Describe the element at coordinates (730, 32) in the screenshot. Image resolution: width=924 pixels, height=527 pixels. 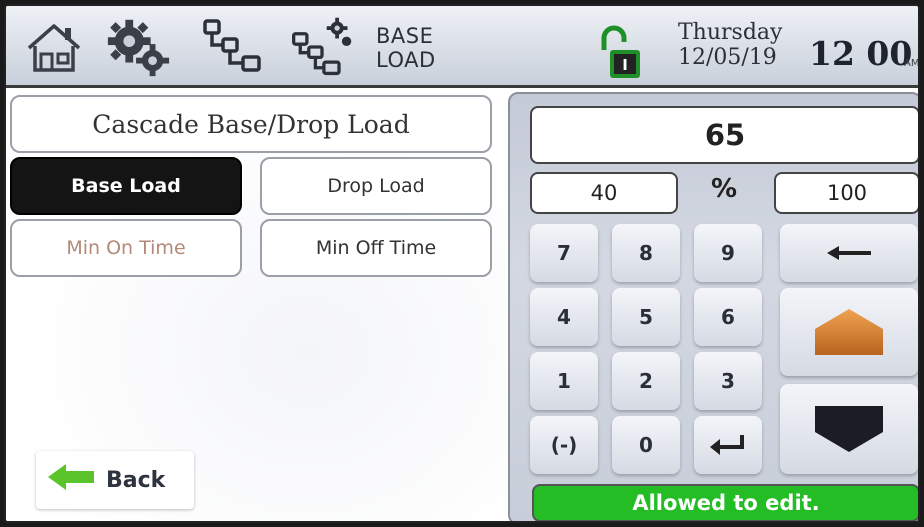
I see `day-label: Thursday` at that location.